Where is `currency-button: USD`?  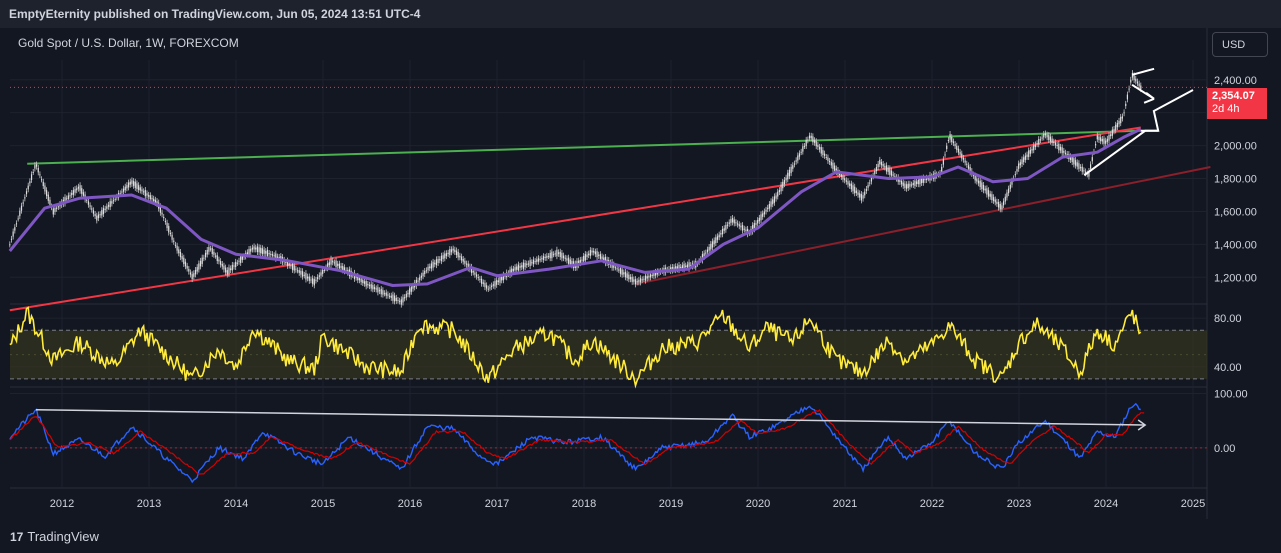
currency-button: USD is located at coordinates (1240, 44).